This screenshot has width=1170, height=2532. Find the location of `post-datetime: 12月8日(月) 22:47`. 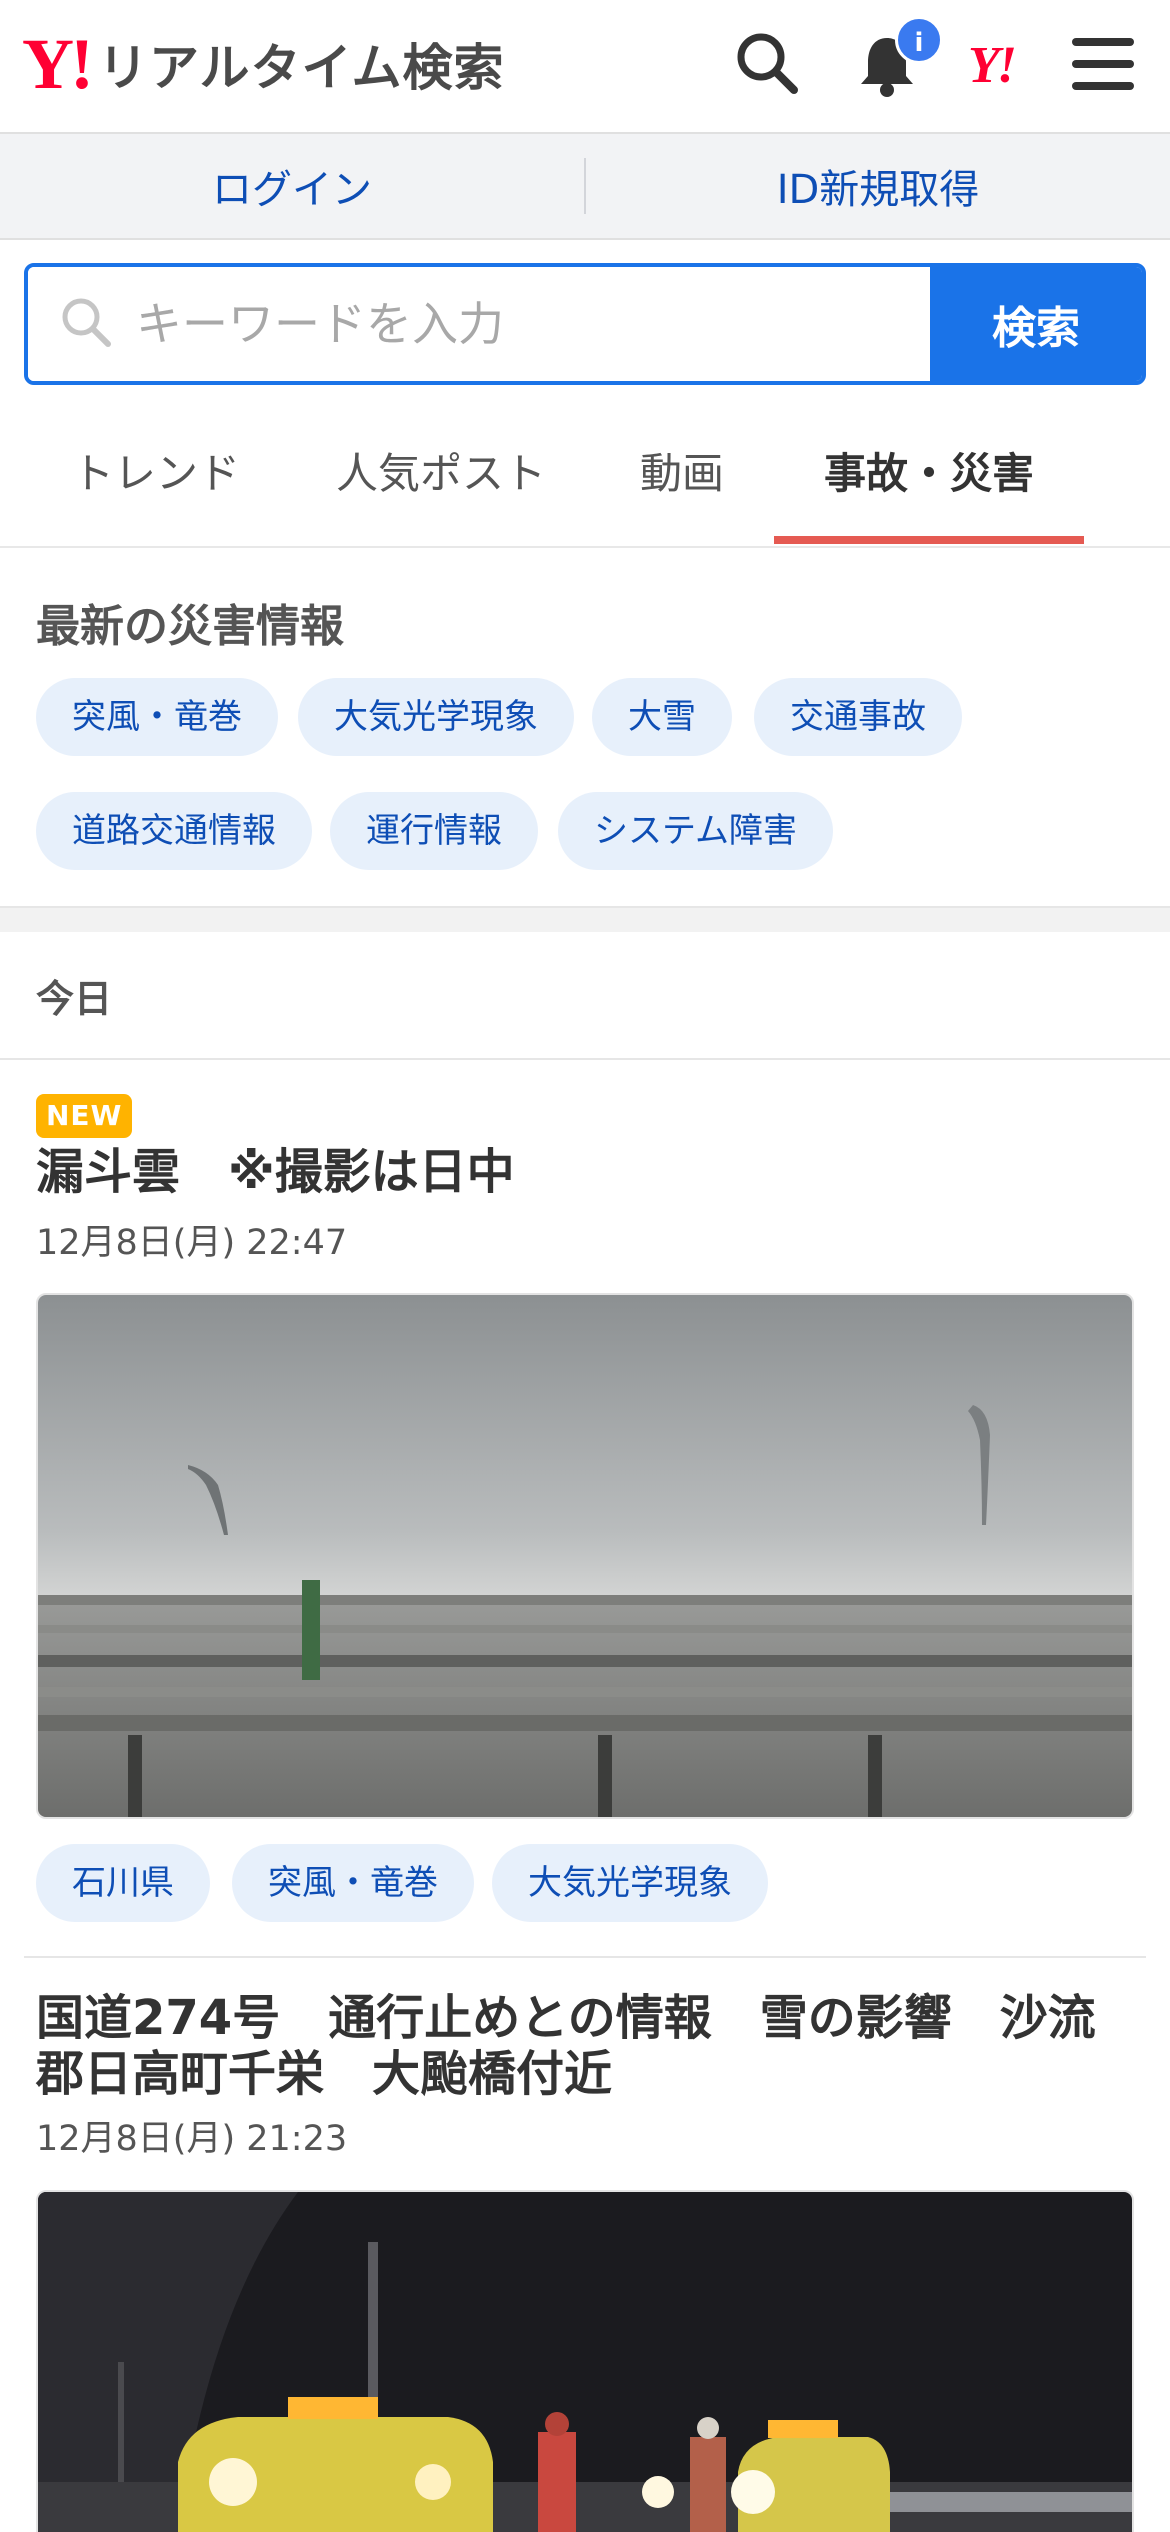

post-datetime: 12月8日(月) 22:47 is located at coordinates (192, 1243).